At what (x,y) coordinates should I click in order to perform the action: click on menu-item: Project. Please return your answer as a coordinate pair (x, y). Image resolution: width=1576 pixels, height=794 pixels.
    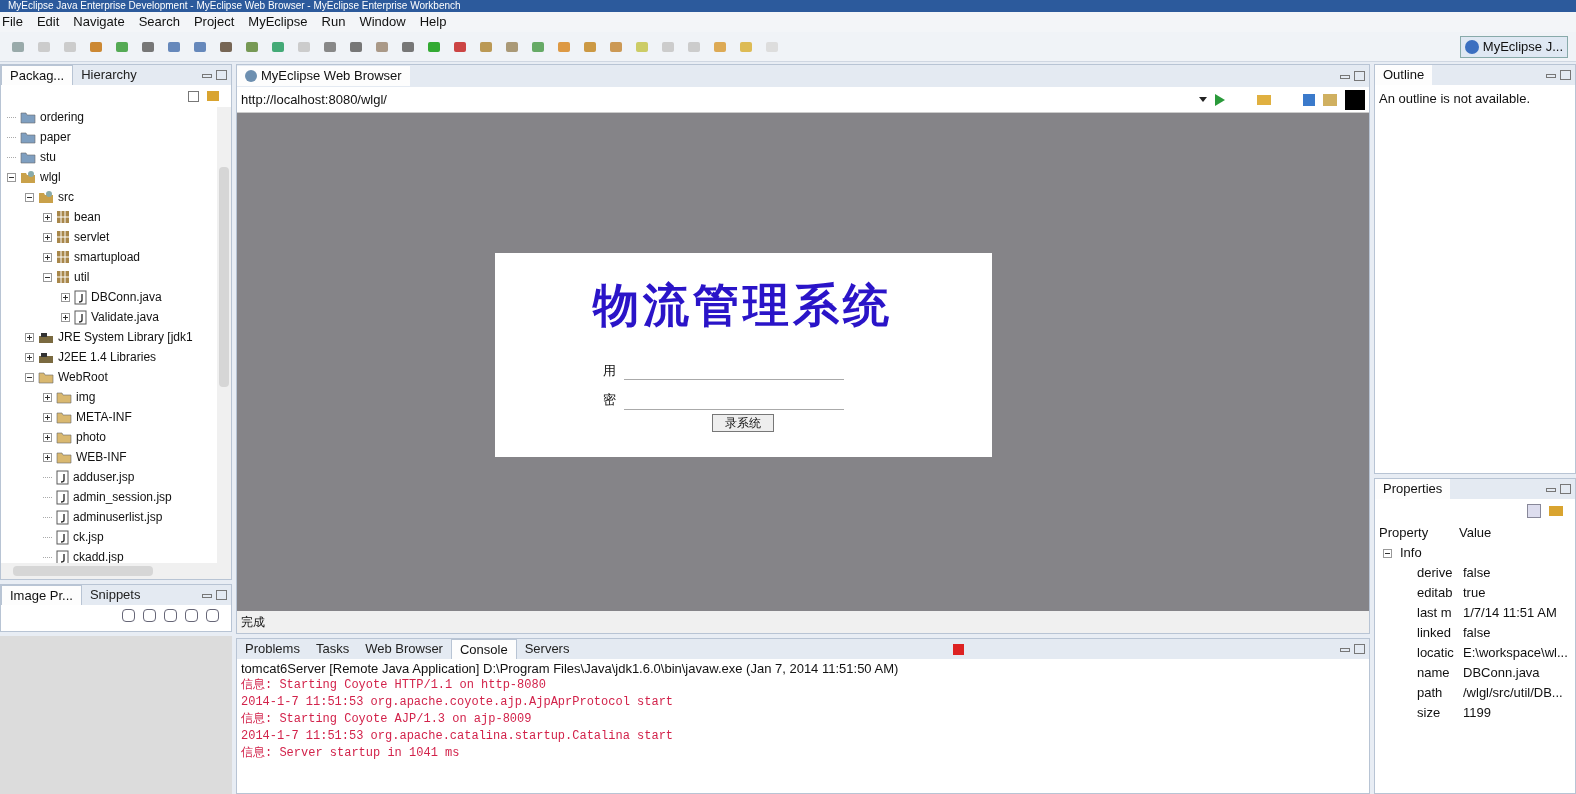
    Looking at the image, I should click on (214, 22).